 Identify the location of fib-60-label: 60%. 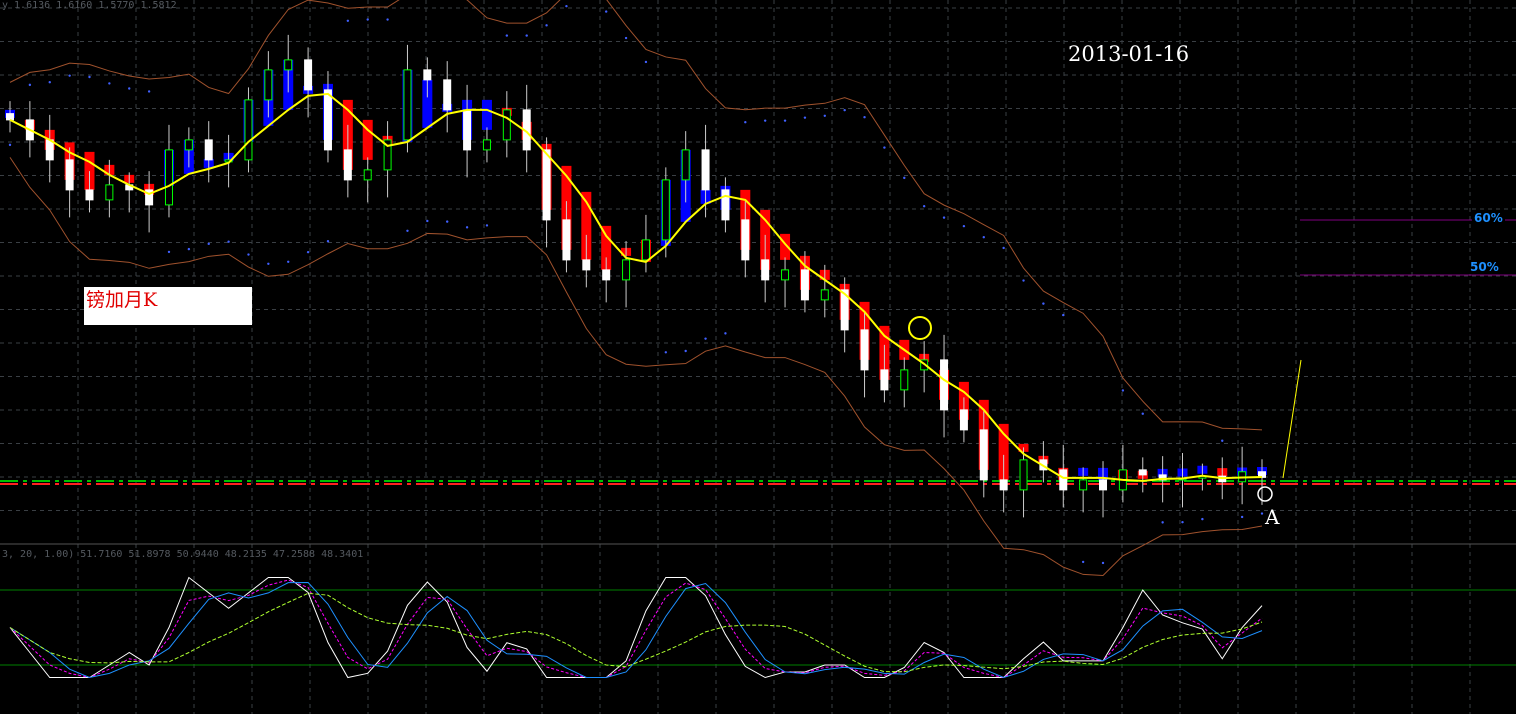
(1488, 218).